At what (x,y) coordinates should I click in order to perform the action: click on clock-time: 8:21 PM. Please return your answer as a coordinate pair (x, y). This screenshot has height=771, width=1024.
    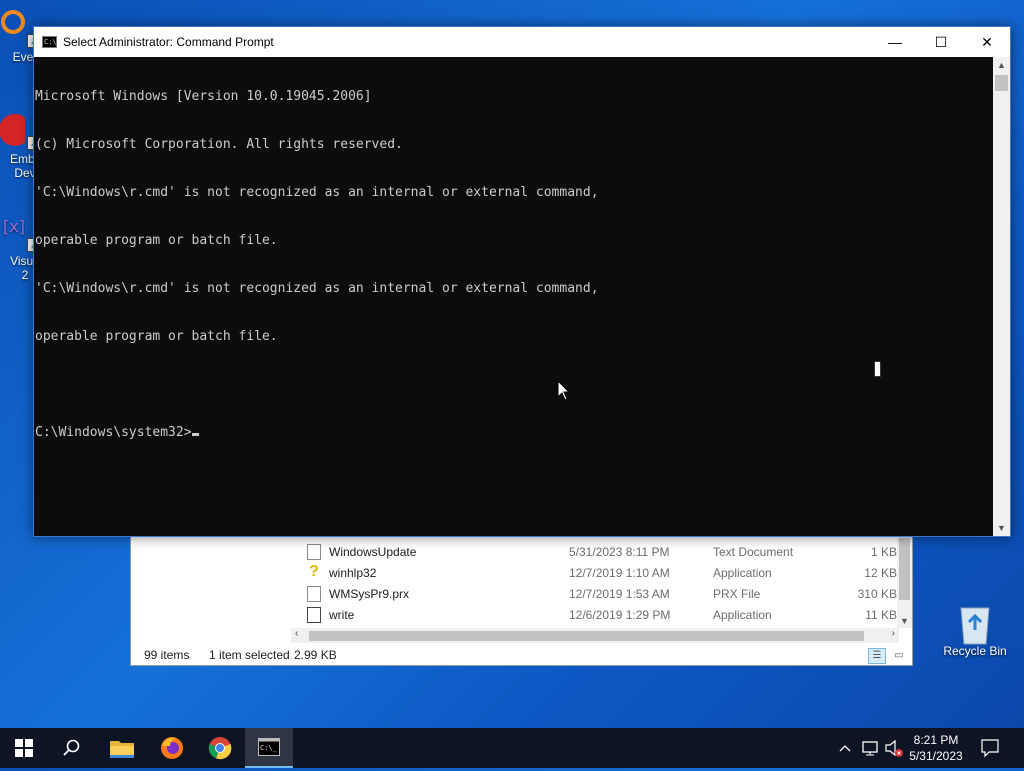
    Looking at the image, I should click on (936, 740).